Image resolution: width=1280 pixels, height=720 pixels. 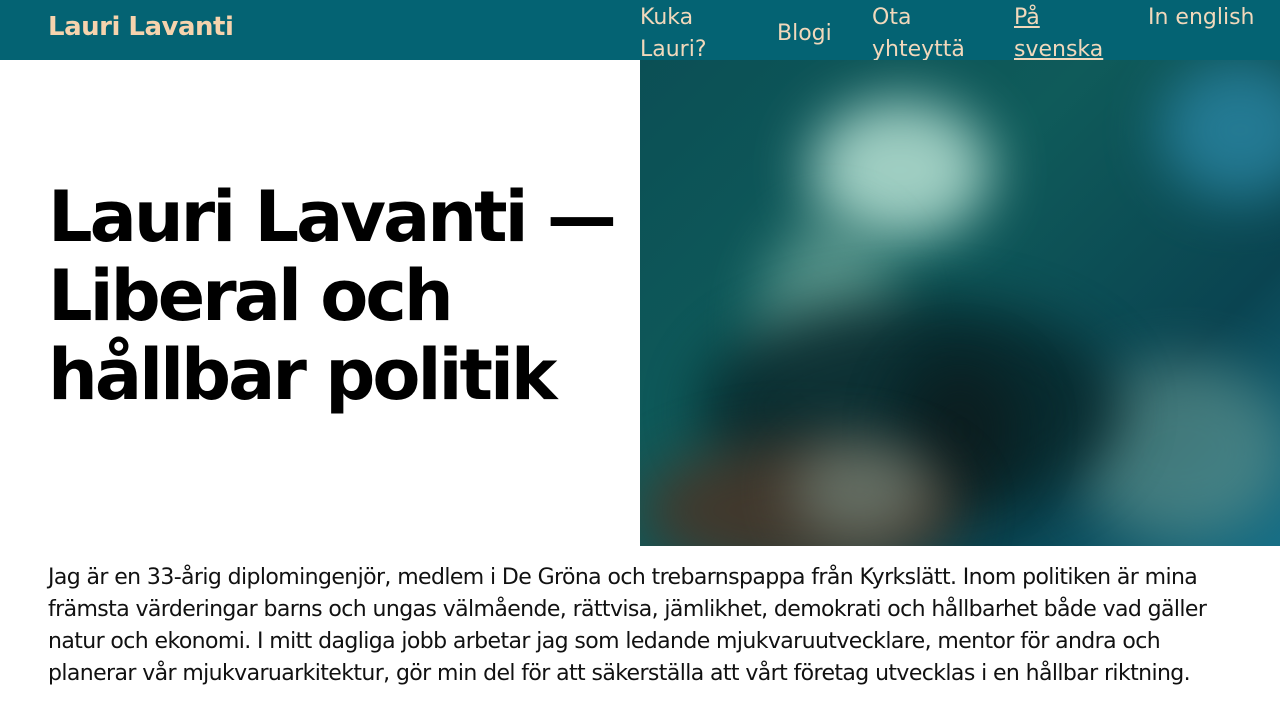 I want to click on nav-item-in-english: In english, so click(x=1203, y=18).